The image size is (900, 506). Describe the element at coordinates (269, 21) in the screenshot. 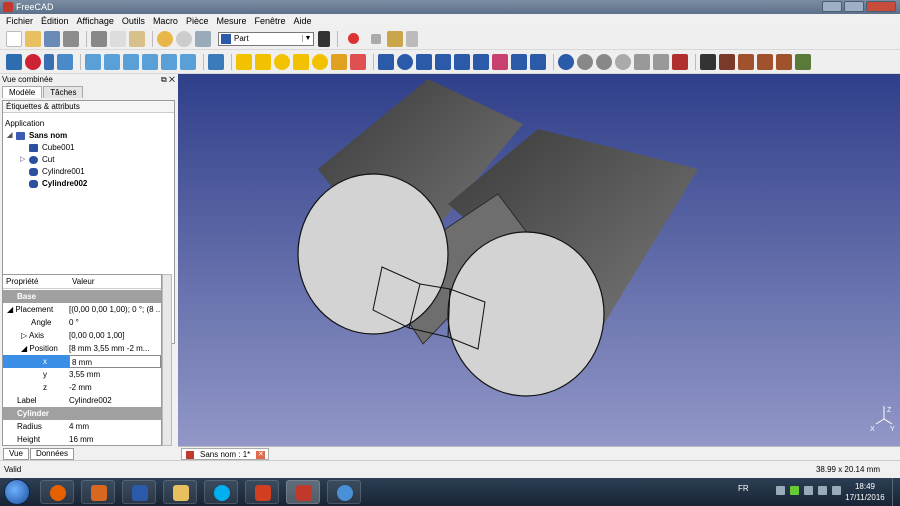

I see `menu-fenetre: Fenêtre` at that location.